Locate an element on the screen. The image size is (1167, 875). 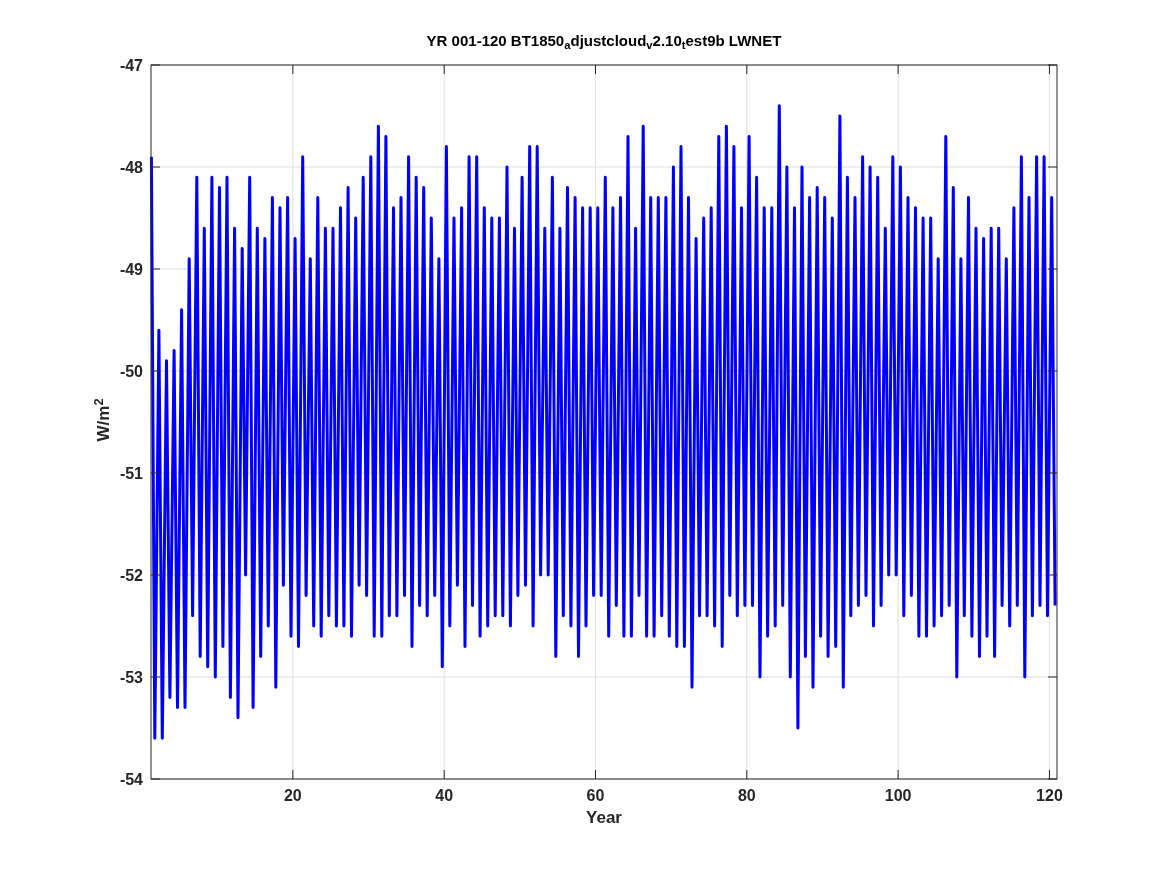
y-tick-label: -50 is located at coordinates (131, 371).